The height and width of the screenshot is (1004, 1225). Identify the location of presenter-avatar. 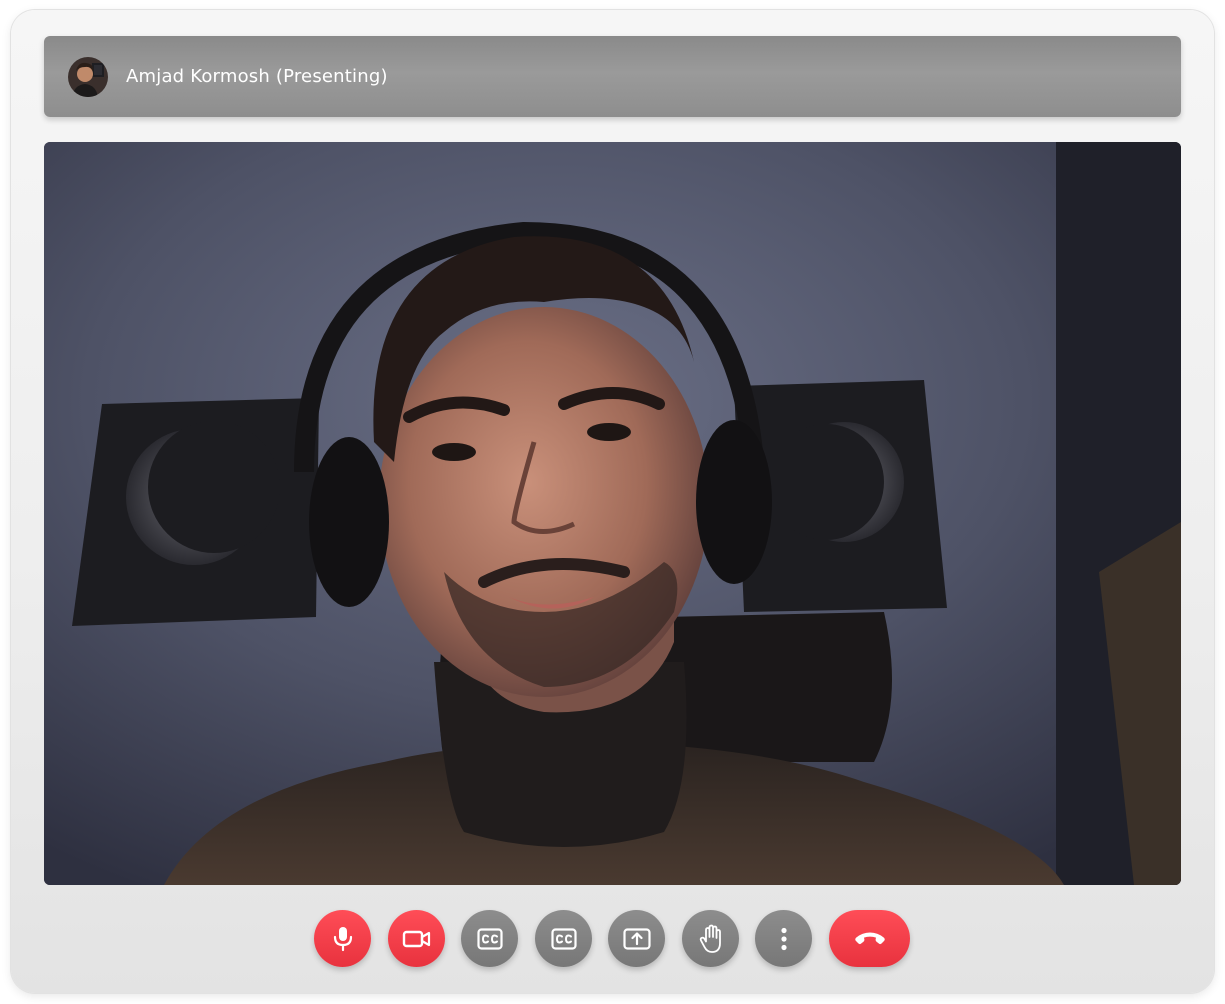
(88, 76).